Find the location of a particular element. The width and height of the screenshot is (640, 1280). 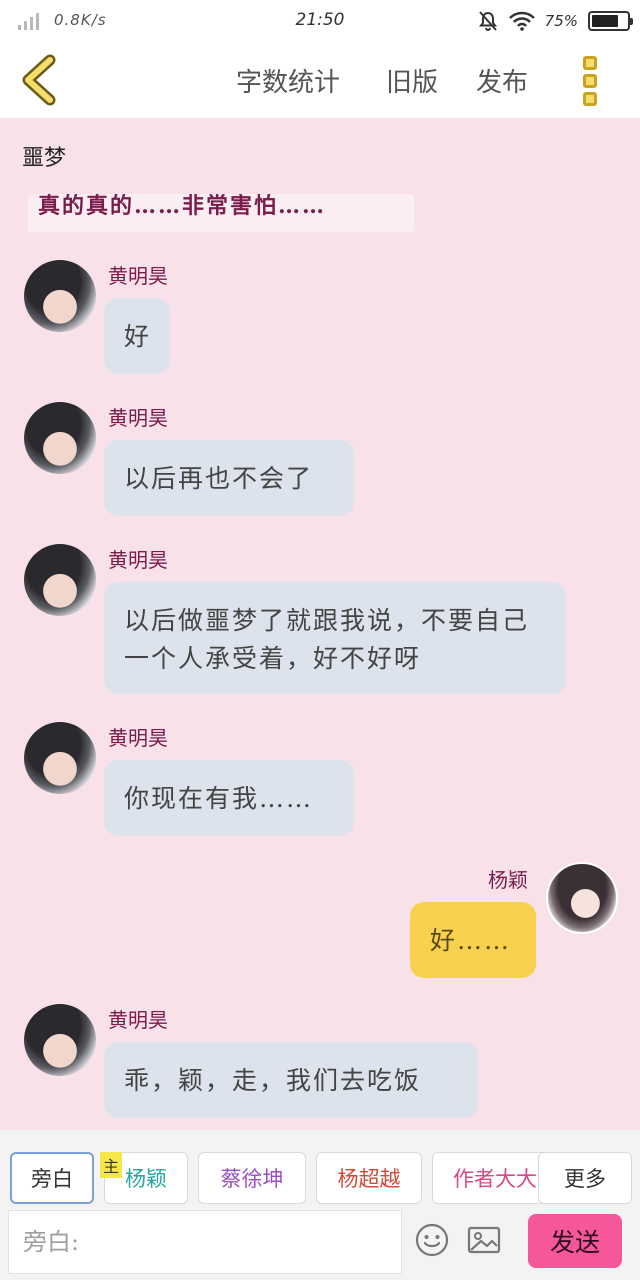

chapter-title: 噩梦 is located at coordinates (44, 158).